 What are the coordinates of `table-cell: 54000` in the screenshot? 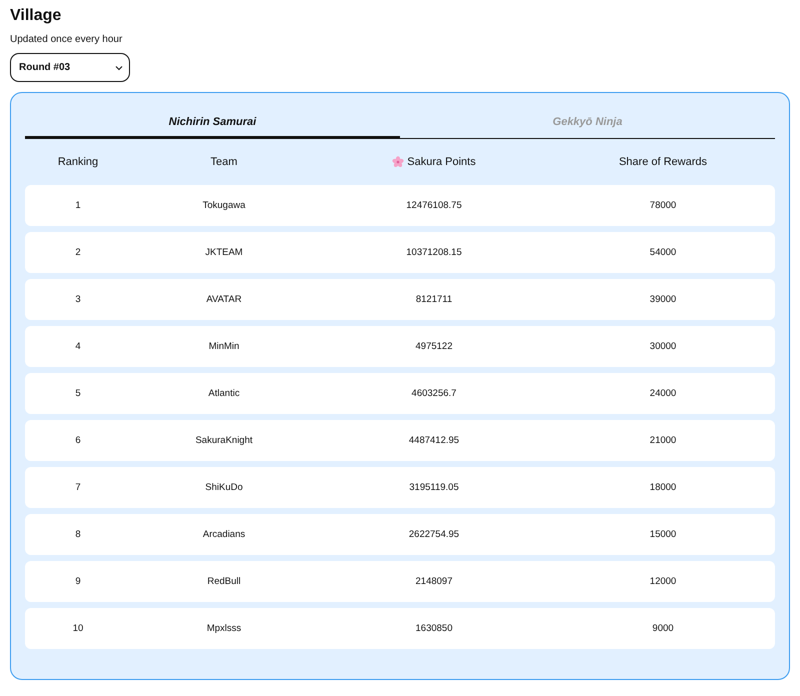 It's located at (663, 252).